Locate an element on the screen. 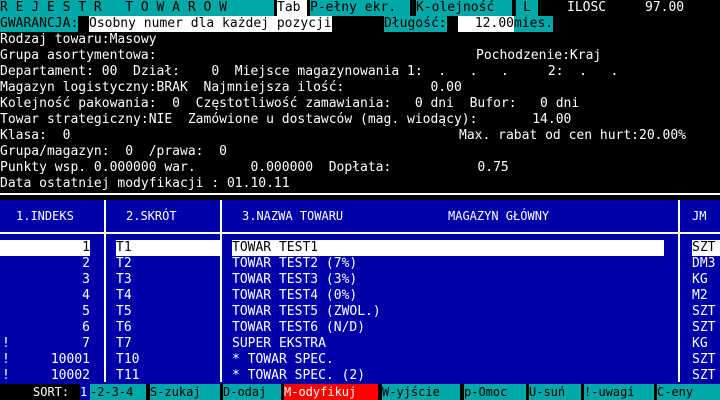  delete-key: U-suń is located at coordinates (555, 392).